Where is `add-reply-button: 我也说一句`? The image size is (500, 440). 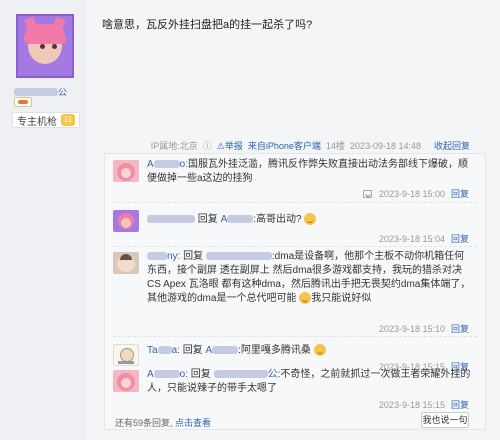
add-reply-button: 我也说一句 is located at coordinates (445, 420).